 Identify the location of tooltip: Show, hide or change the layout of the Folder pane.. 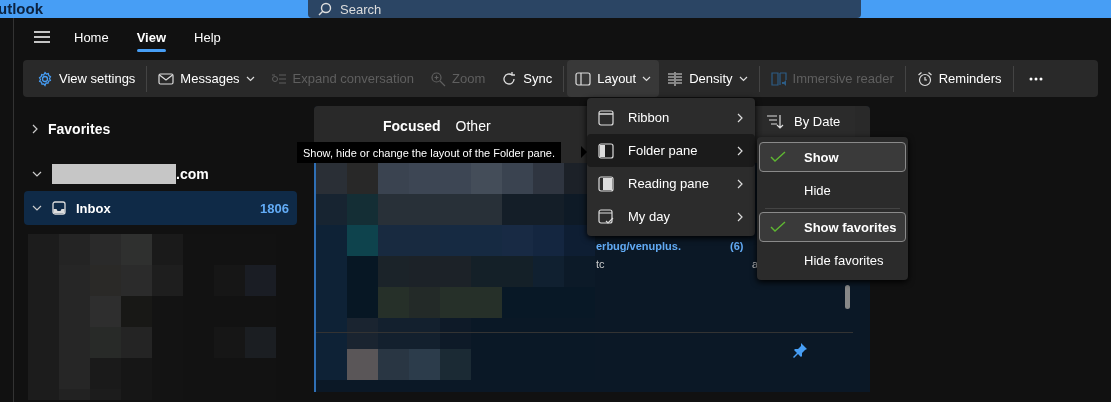
(429, 152).